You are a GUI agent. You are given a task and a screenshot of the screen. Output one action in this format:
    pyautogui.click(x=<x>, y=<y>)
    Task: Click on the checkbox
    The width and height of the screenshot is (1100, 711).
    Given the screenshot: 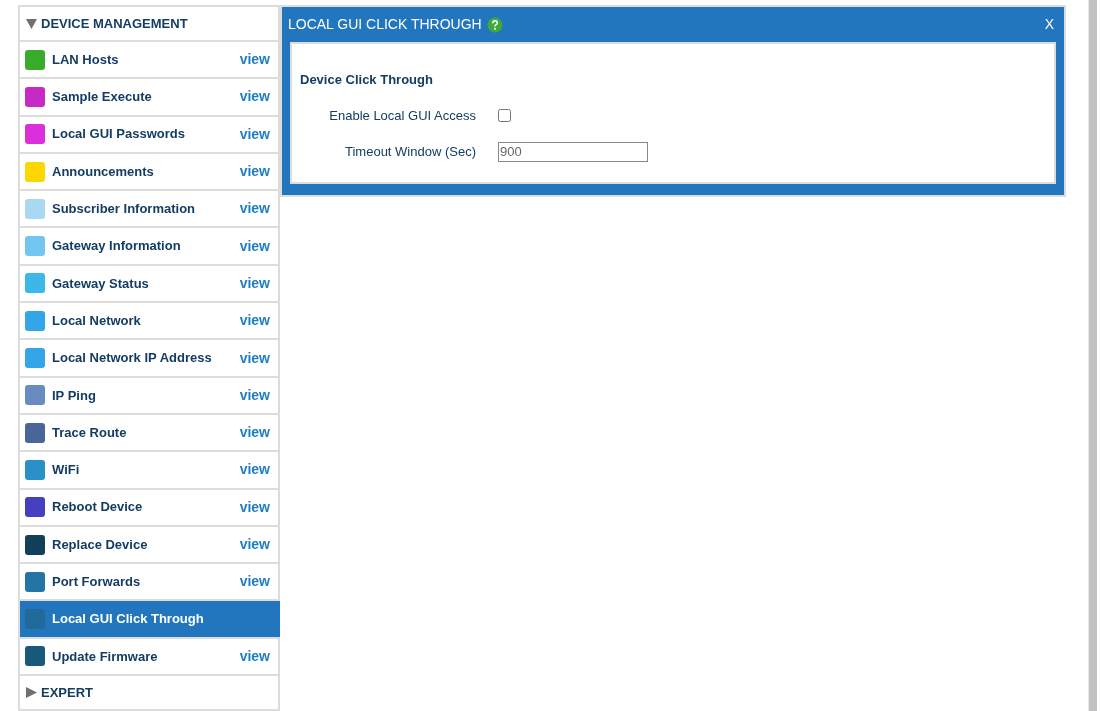 What is the action you would take?
    pyautogui.click(x=504, y=115)
    